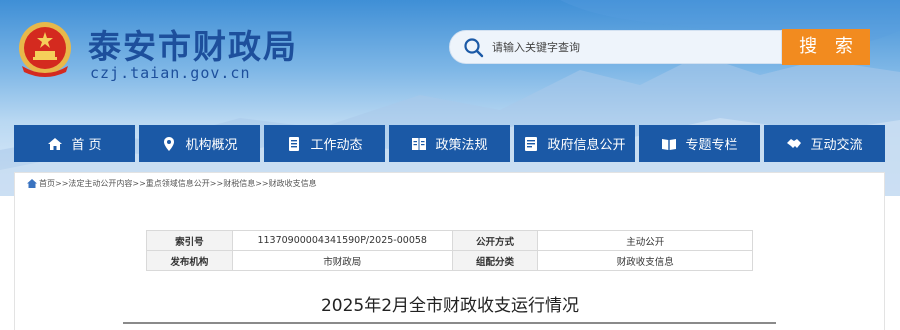 The height and width of the screenshot is (330, 900). What do you see at coordinates (170, 73) in the screenshot?
I see `site-domain: czj.taian.gov.cn` at bounding box center [170, 73].